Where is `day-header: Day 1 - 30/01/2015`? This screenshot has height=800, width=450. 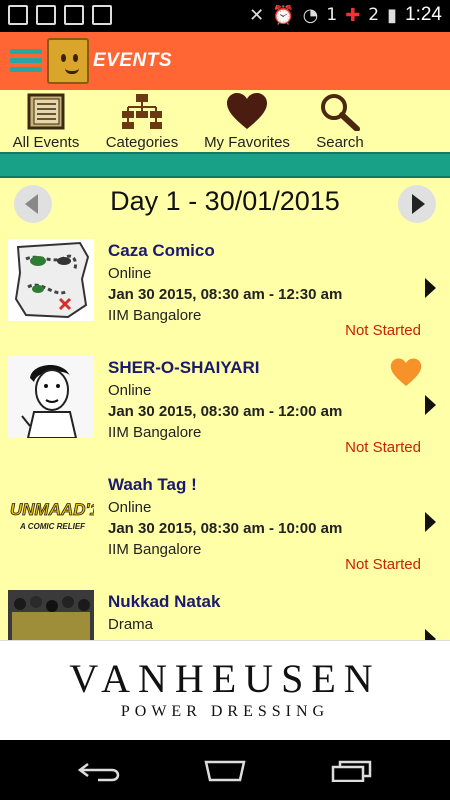
day-header: Day 1 - 30/01/2015 is located at coordinates (225, 204).